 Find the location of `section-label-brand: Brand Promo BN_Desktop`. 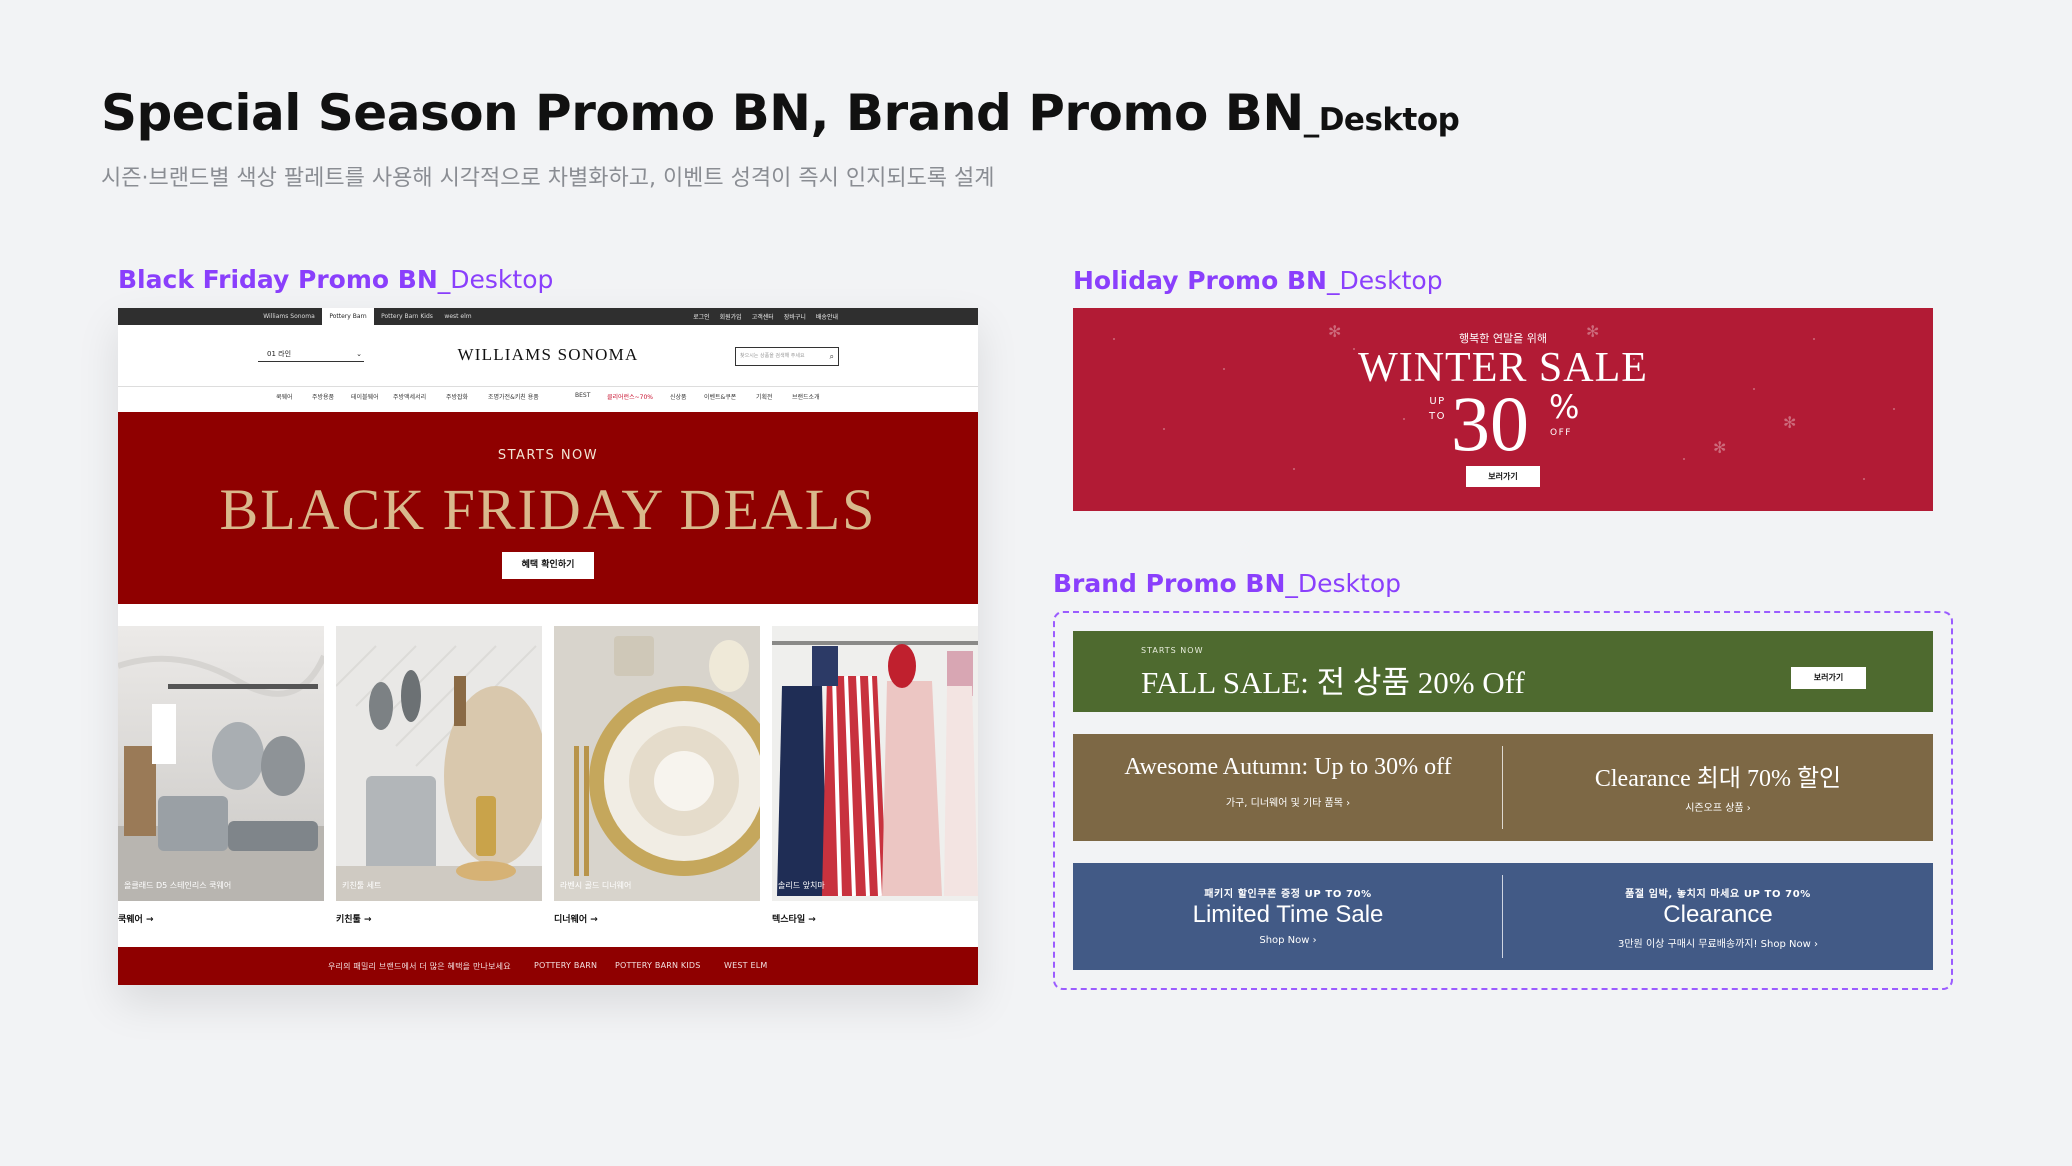

section-label-brand: Brand Promo BN_Desktop is located at coordinates (1227, 583).